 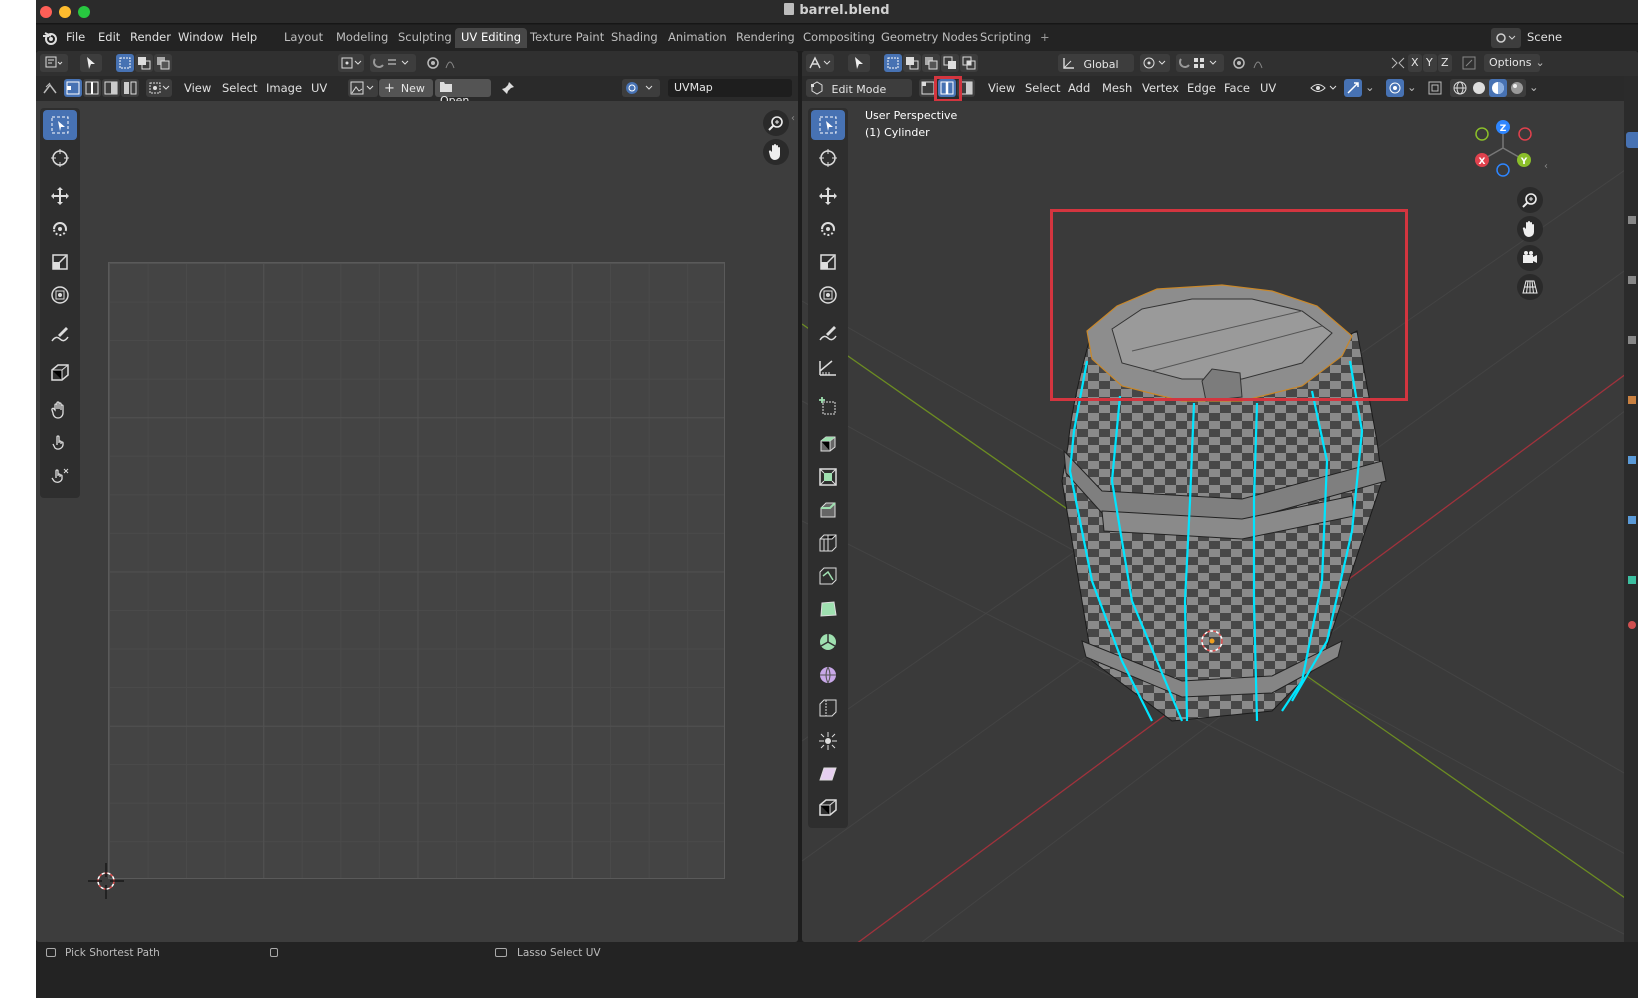 I want to click on navigation-gizmo: Z X Y, so click(x=1503, y=146).